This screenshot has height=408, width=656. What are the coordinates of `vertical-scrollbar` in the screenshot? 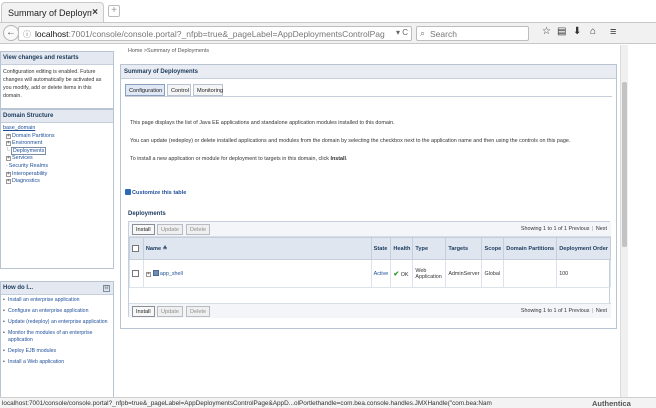 It's located at (624, 221).